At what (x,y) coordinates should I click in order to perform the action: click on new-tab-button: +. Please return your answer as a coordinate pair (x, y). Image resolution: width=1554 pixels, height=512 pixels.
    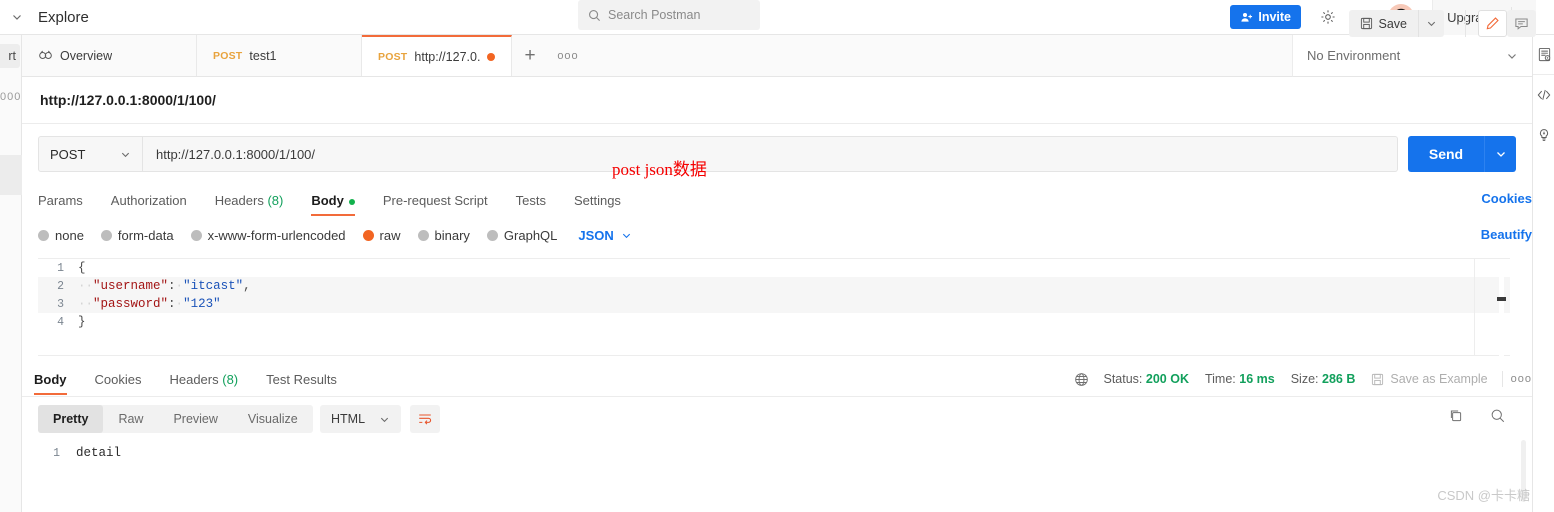
    Looking at the image, I should click on (530, 55).